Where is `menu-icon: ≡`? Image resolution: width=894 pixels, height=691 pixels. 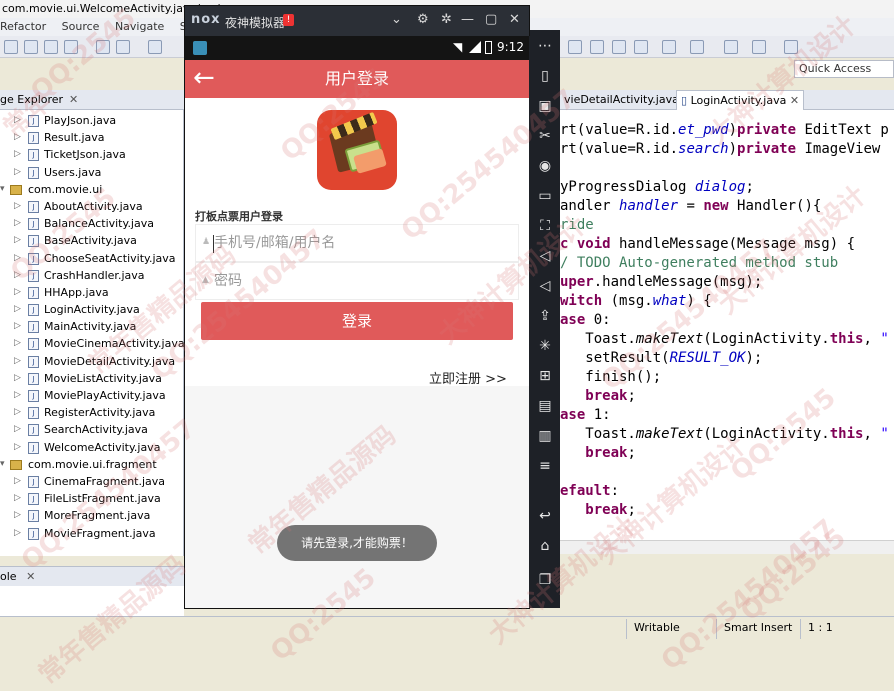 menu-icon: ≡ is located at coordinates (545, 466).